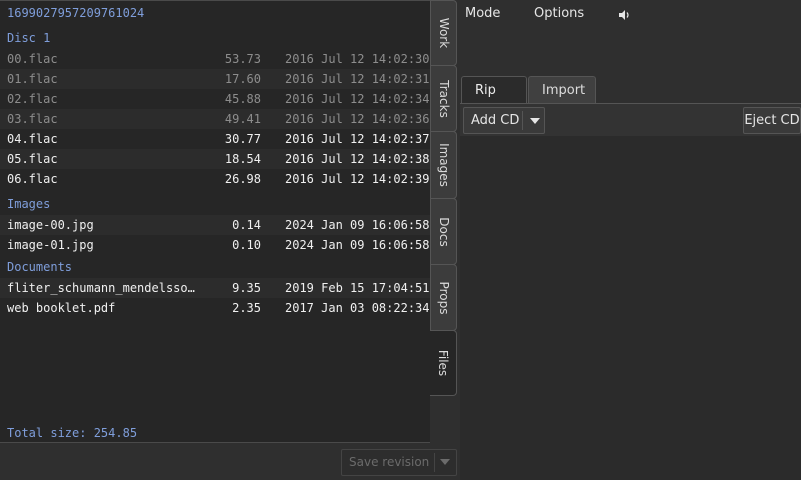 Image resolution: width=801 pixels, height=480 pixels. I want to click on eject-cd-button: Eject CD, so click(772, 120).